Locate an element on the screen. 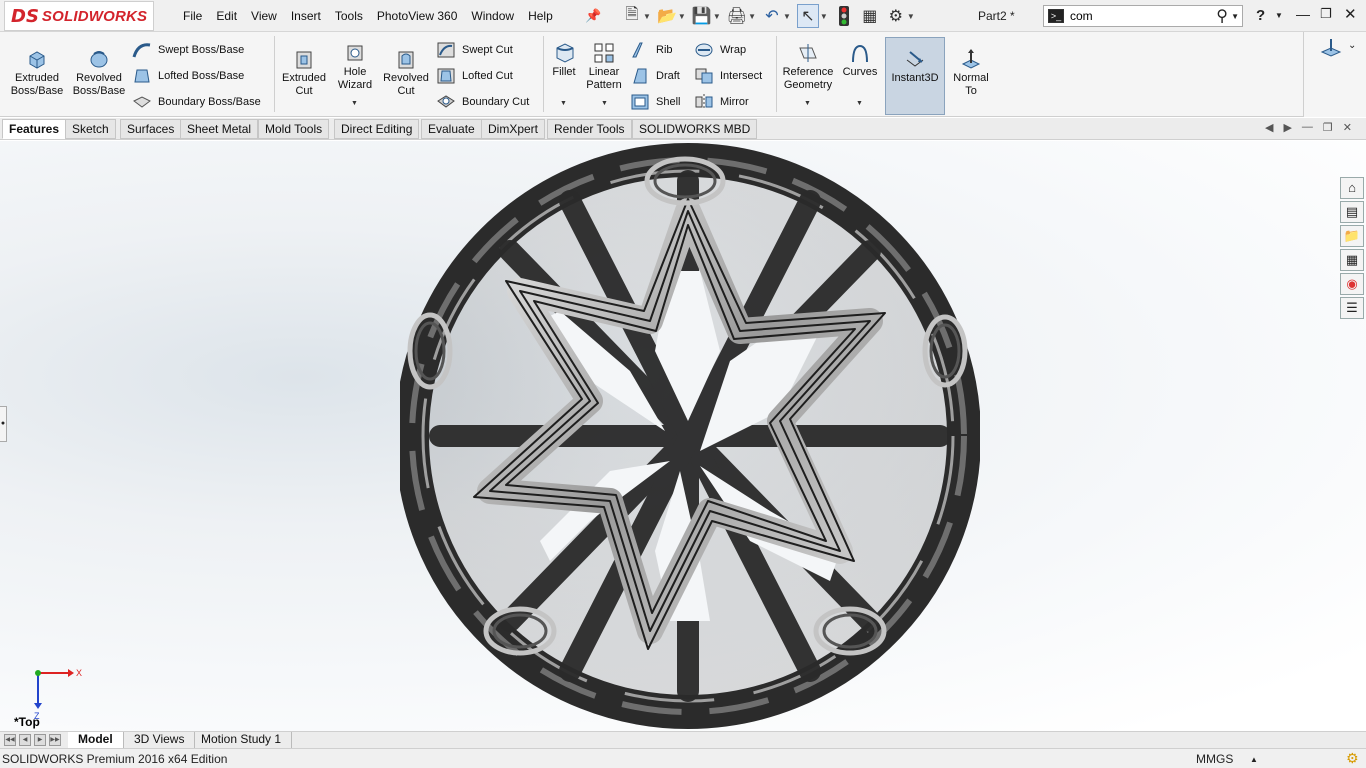 Image resolution: width=1366 pixels, height=768 pixels. open-dropdown-icon: ▼ is located at coordinates (682, 16).